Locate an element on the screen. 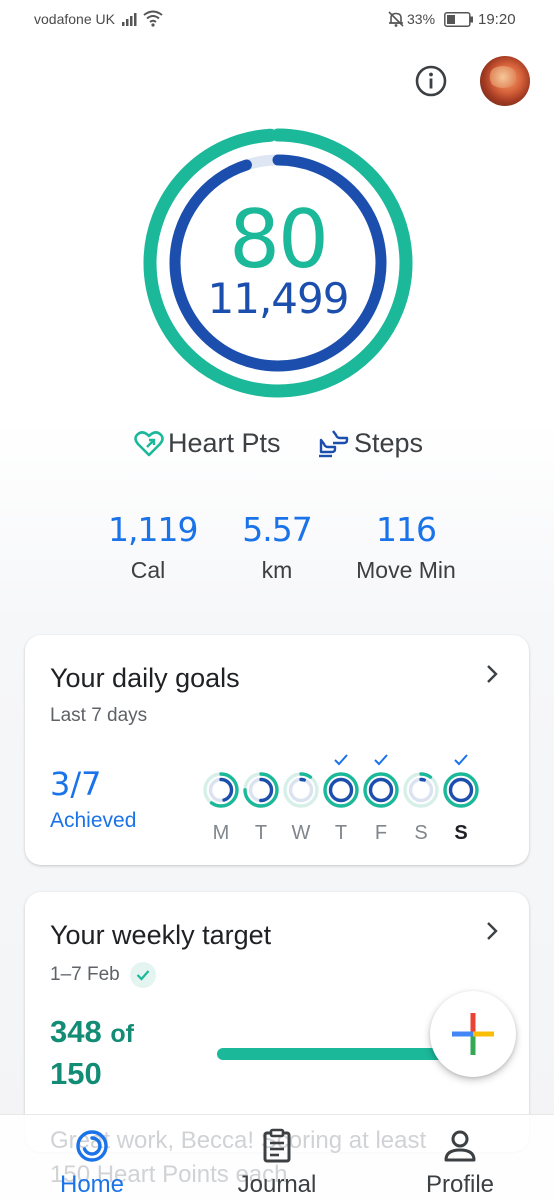 This screenshot has height=1200, width=554. nav-label: Journal is located at coordinates (277, 1184).